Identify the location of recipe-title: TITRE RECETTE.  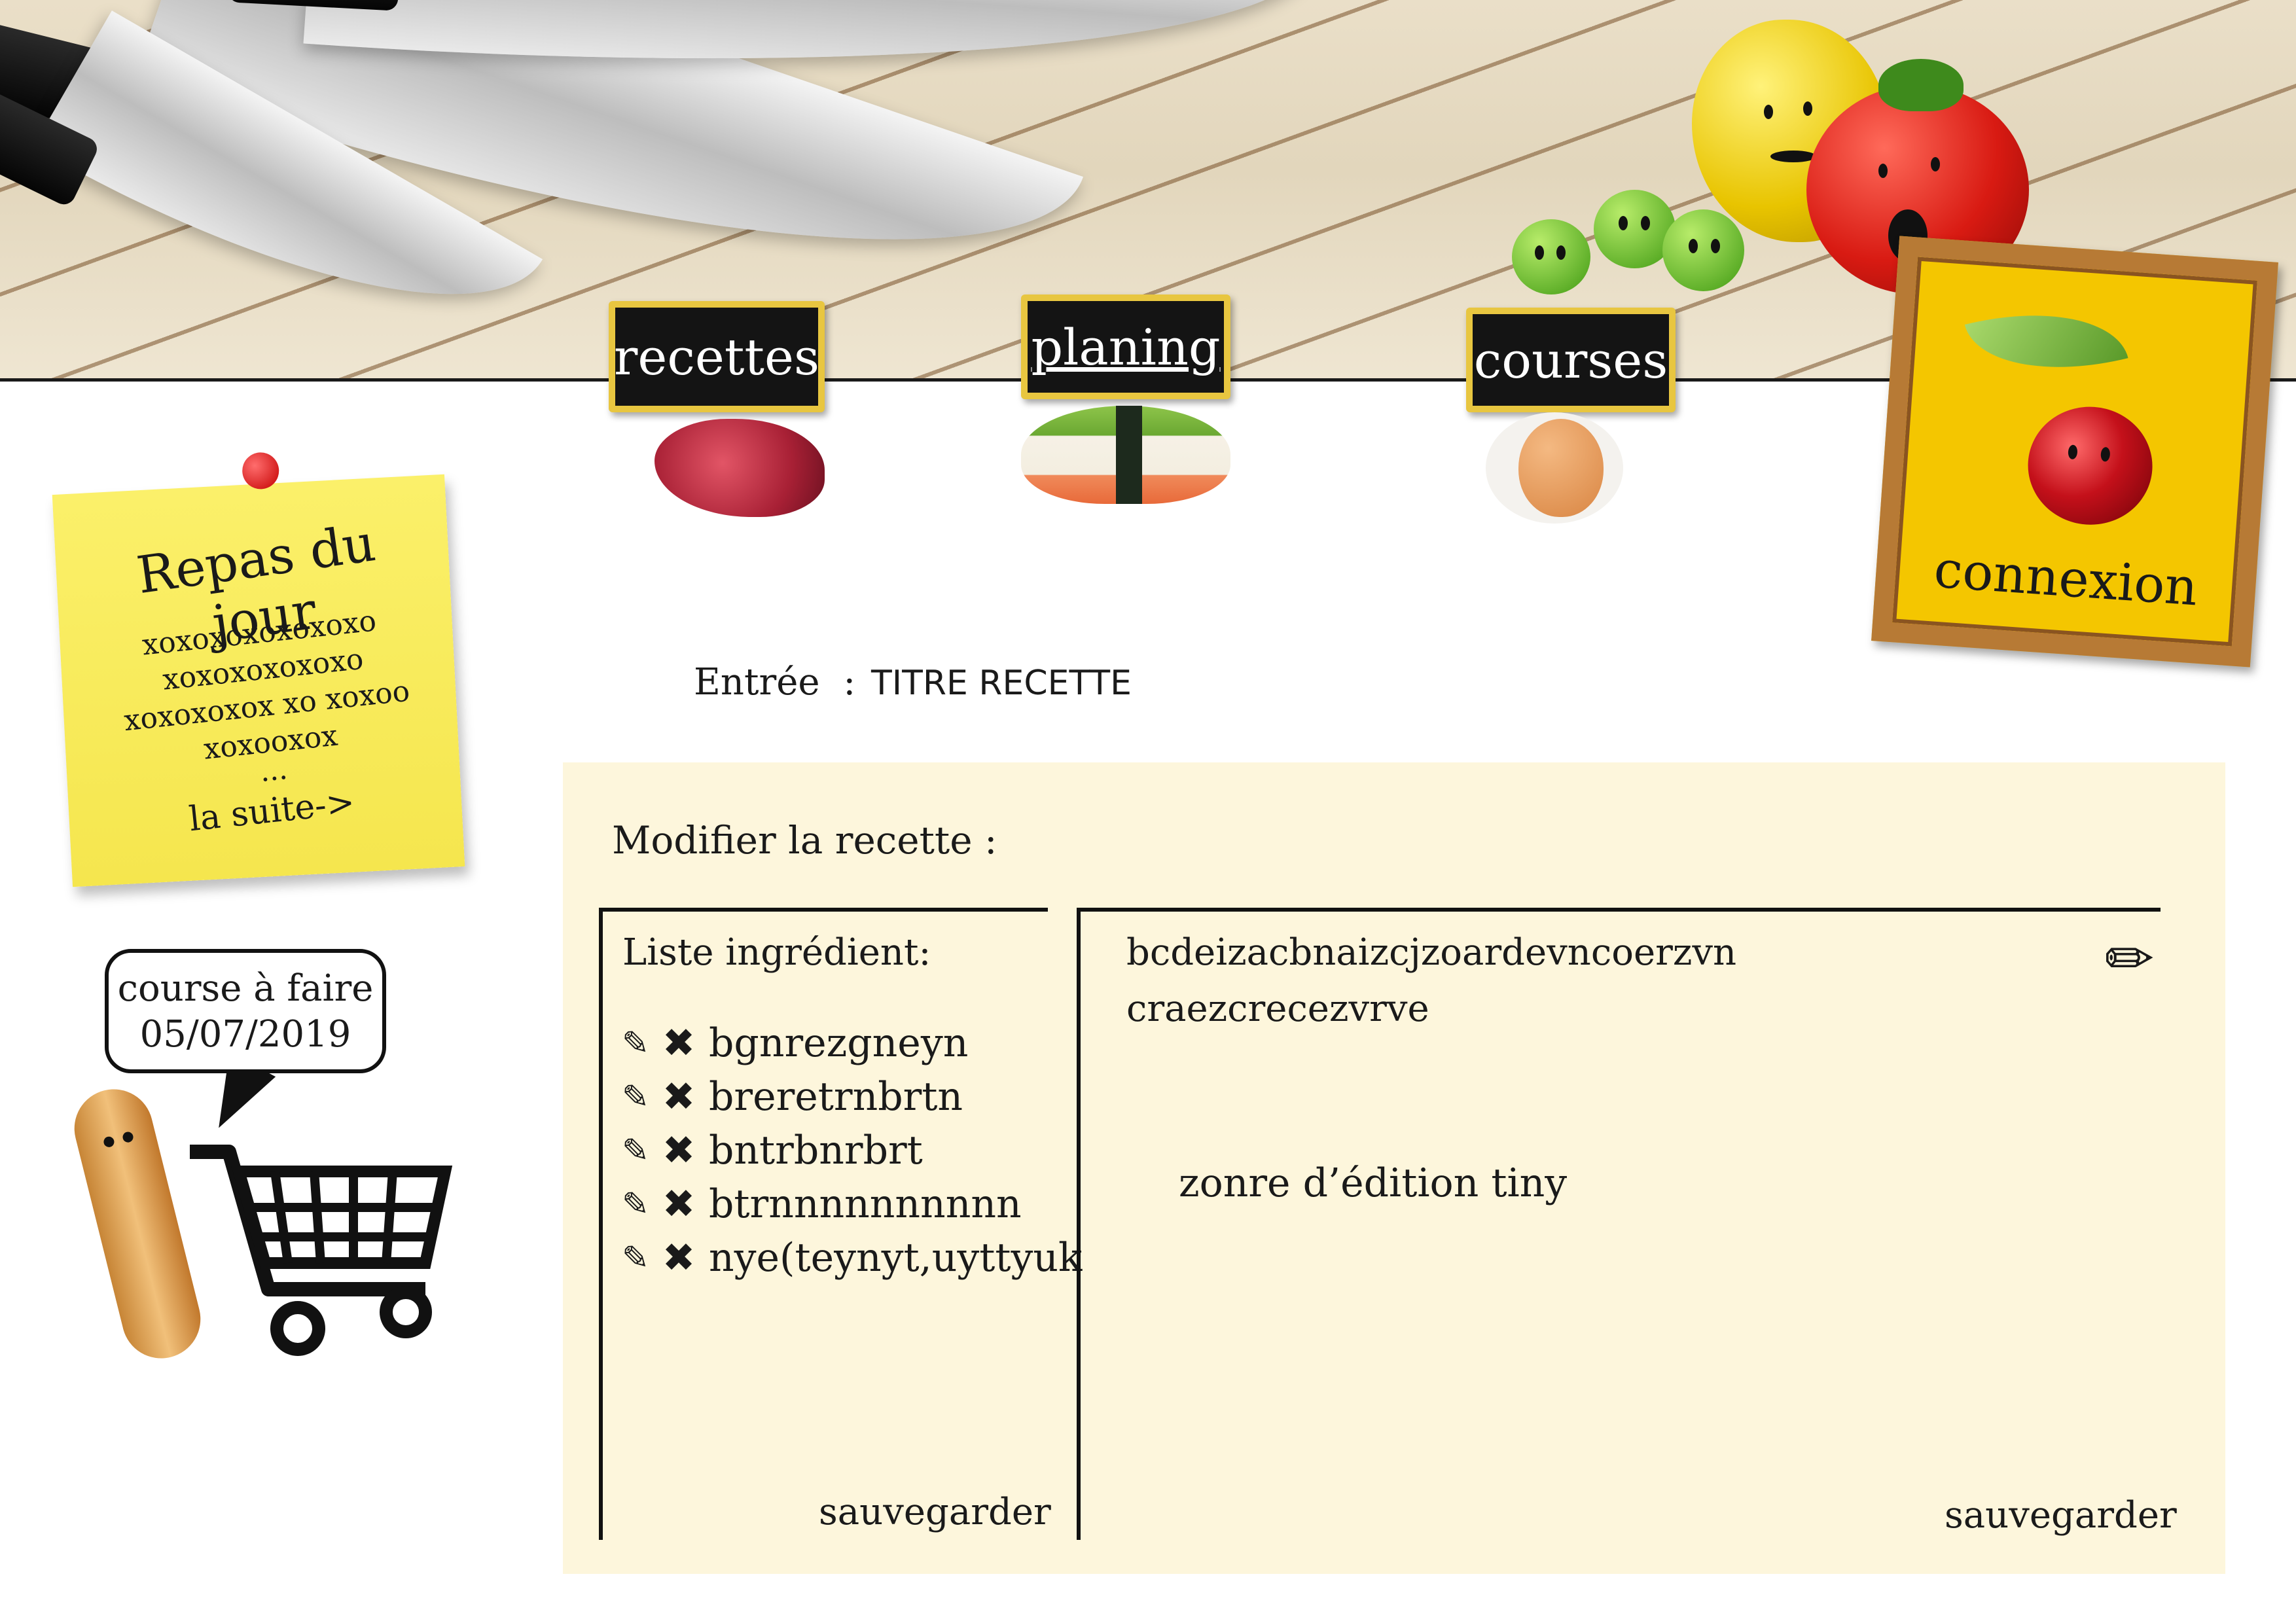
(1001, 683).